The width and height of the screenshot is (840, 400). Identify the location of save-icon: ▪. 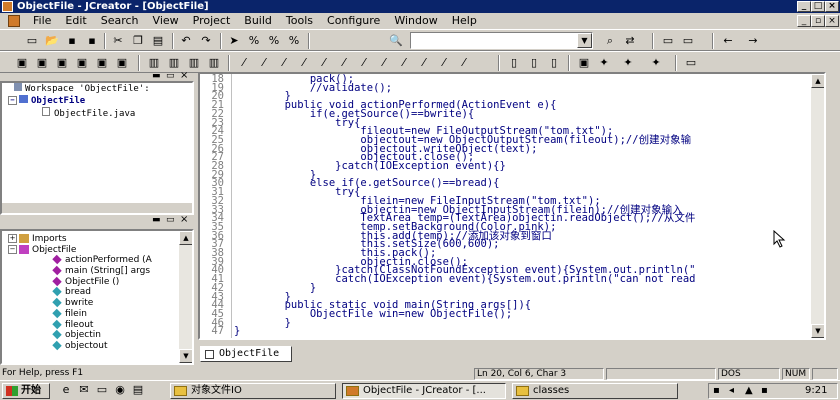
(72, 41).